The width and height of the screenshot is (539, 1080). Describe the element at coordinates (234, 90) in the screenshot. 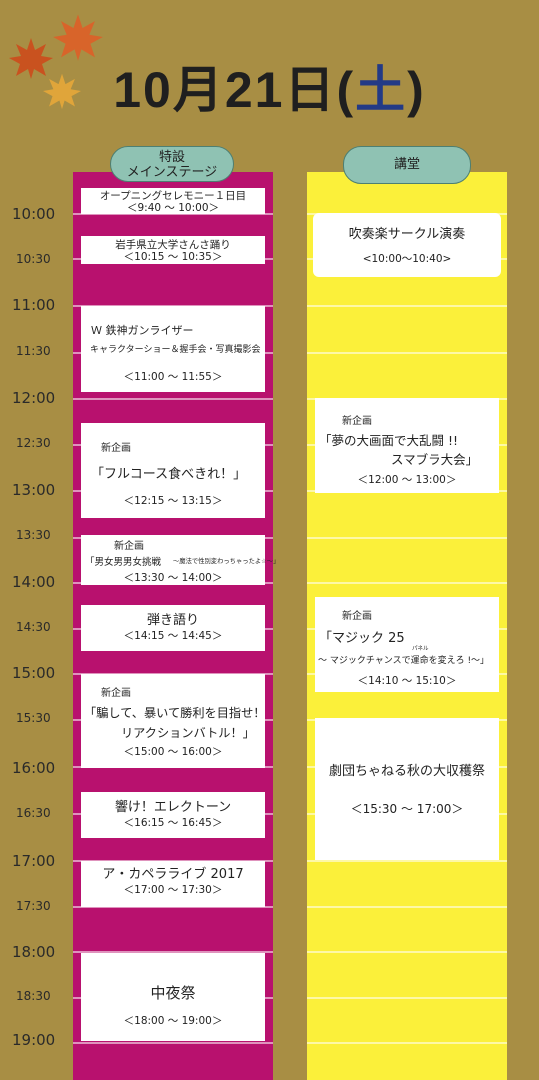

I see `date-text: 10月21日(` at that location.